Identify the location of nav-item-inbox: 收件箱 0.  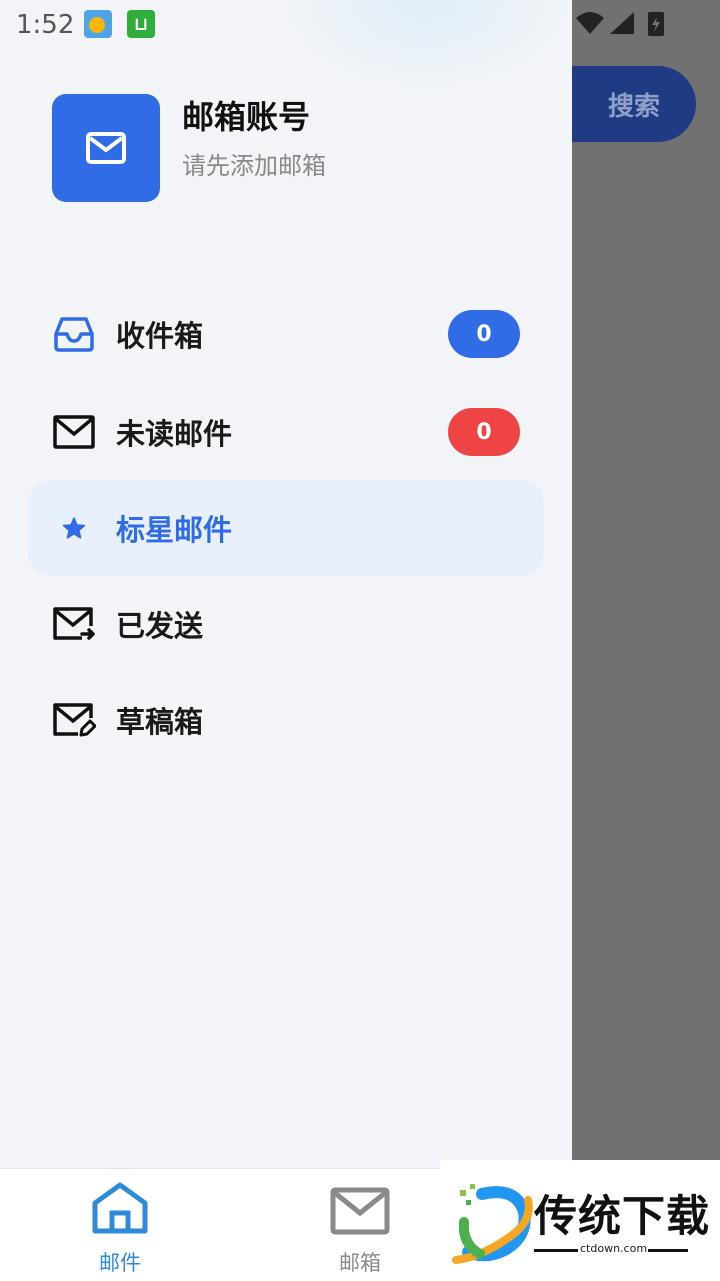
(286, 334).